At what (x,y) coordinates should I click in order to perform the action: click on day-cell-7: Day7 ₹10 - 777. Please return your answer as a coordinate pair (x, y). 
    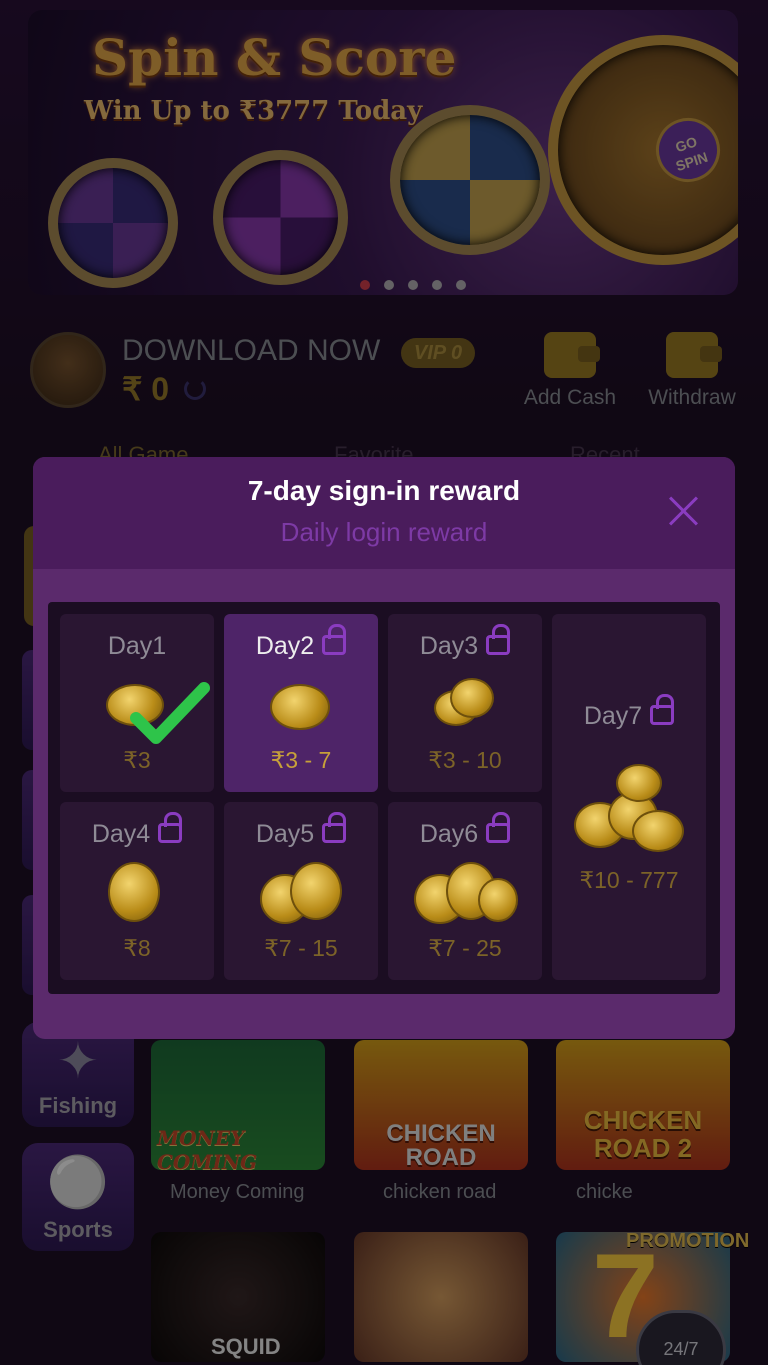
    Looking at the image, I should click on (629, 797).